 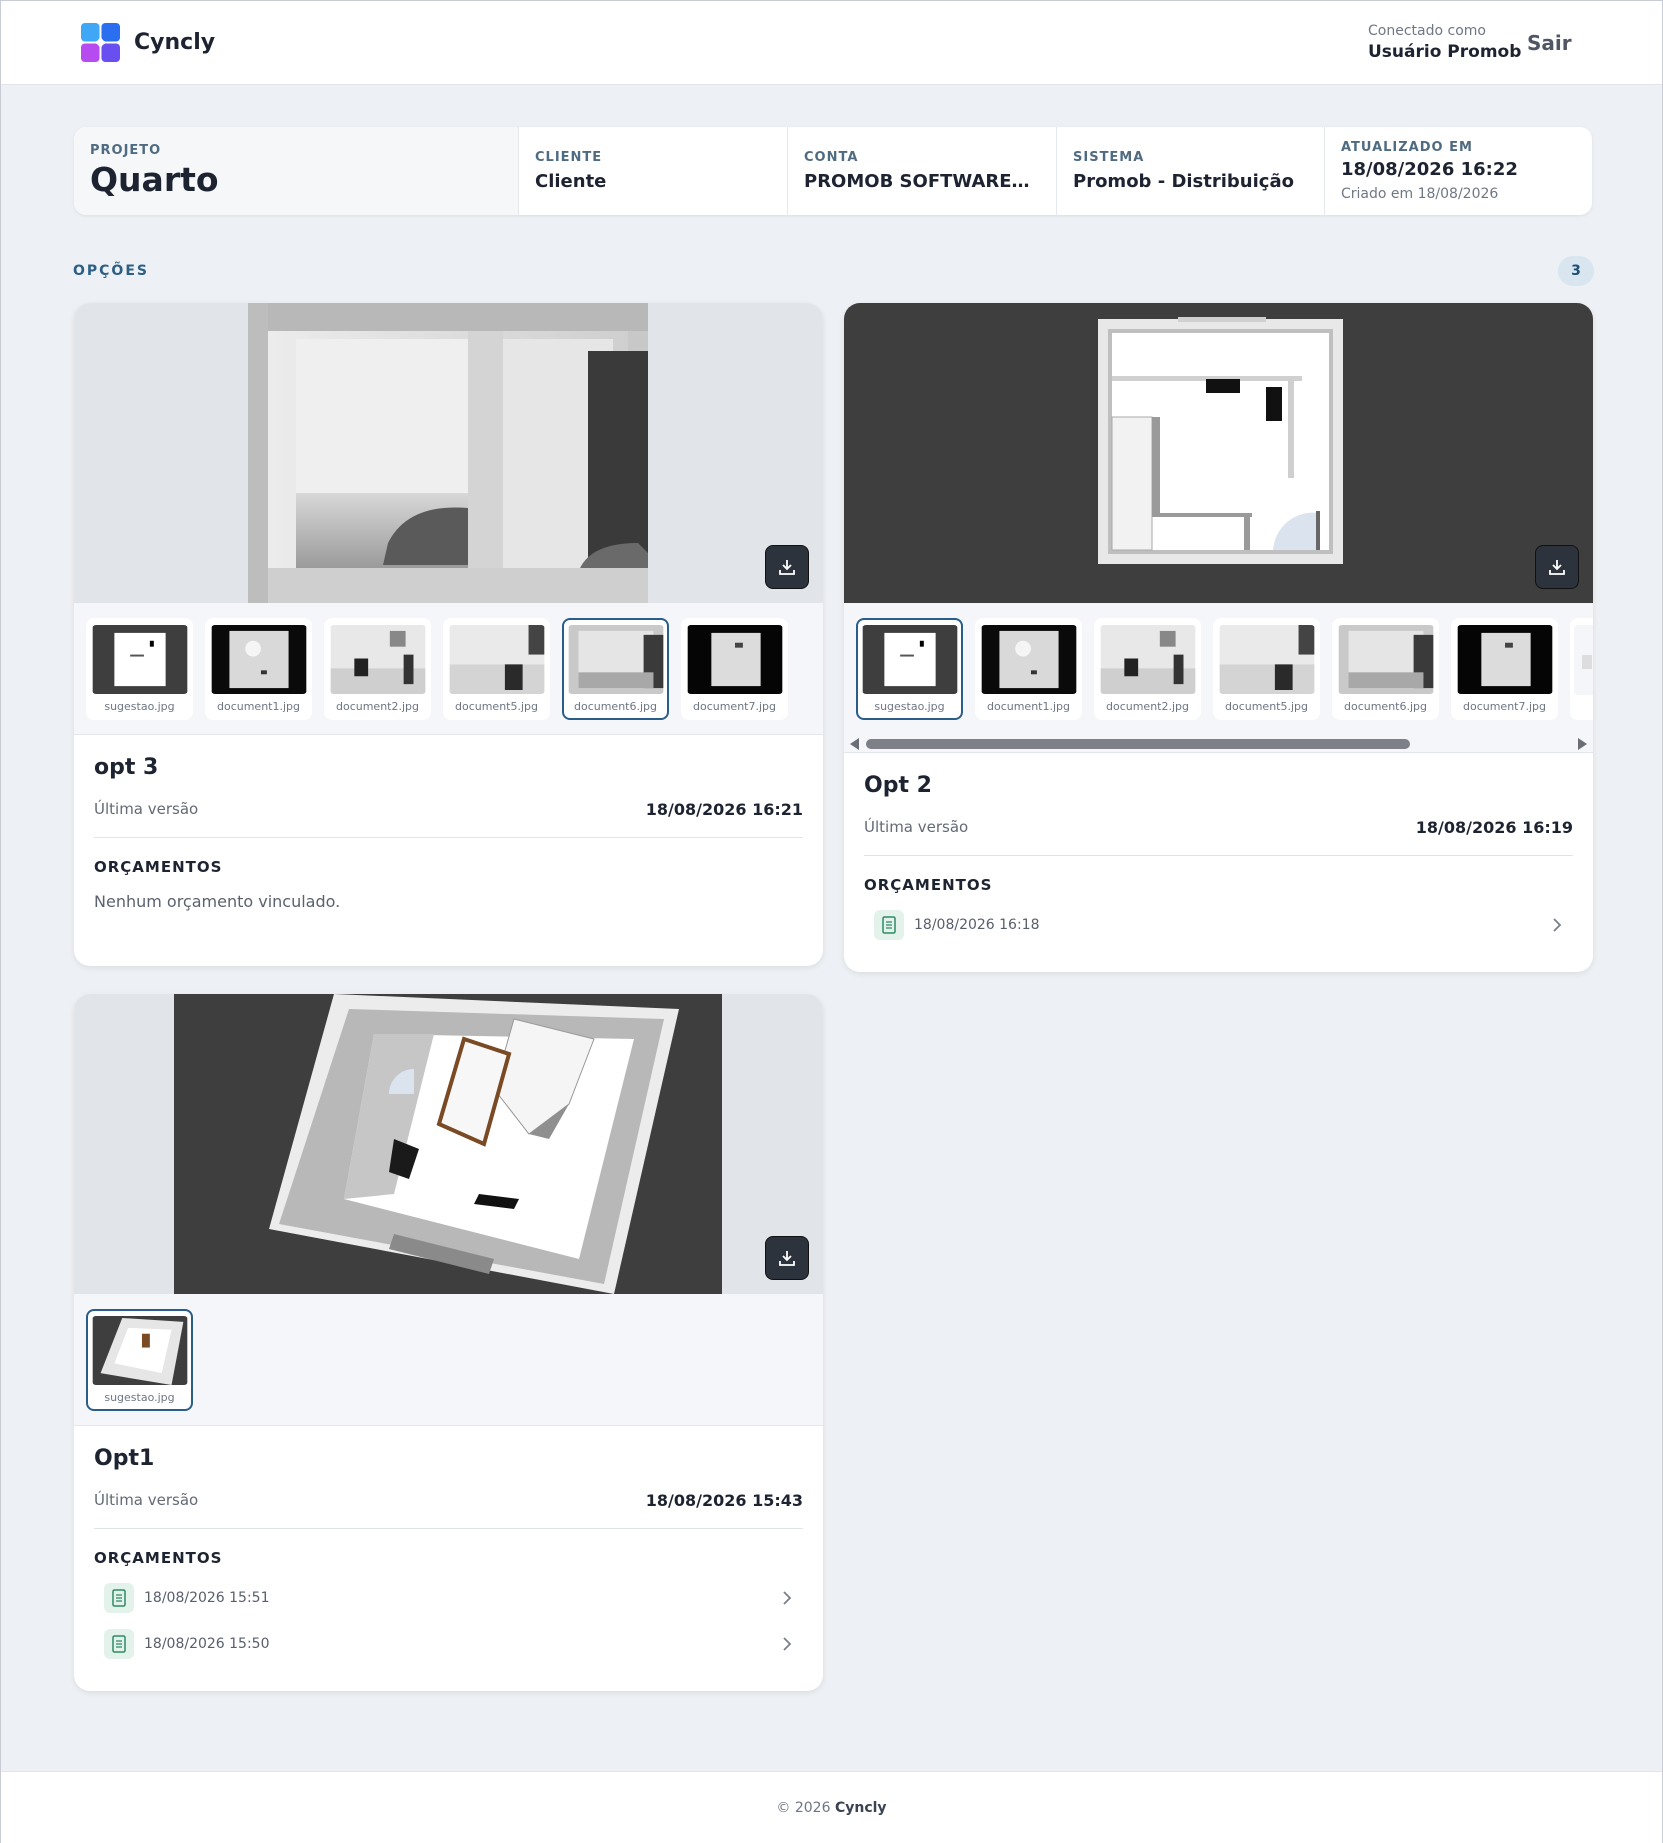 What do you see at coordinates (724, 1500) in the screenshot?
I see `last-version-value: 18/08/2026 15:43` at bounding box center [724, 1500].